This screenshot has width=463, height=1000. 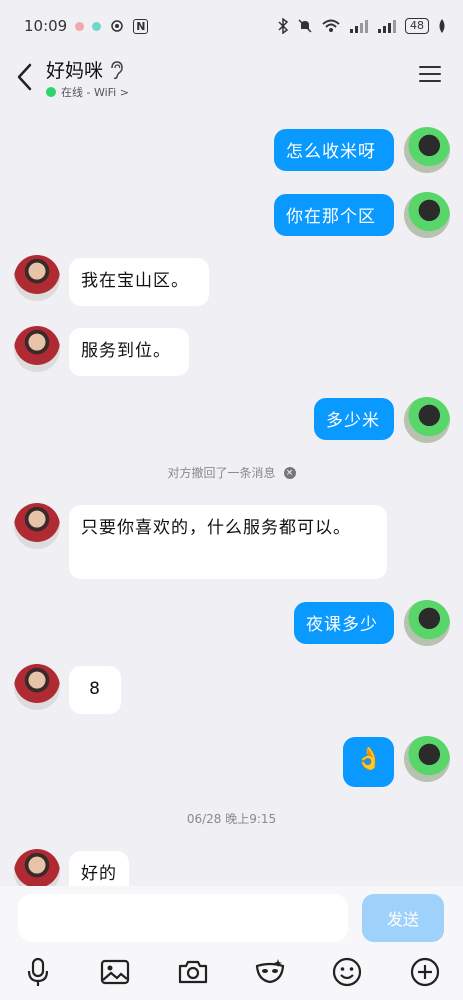 I want to click on presence-status: 在线 - WiFi >, so click(x=87, y=92).